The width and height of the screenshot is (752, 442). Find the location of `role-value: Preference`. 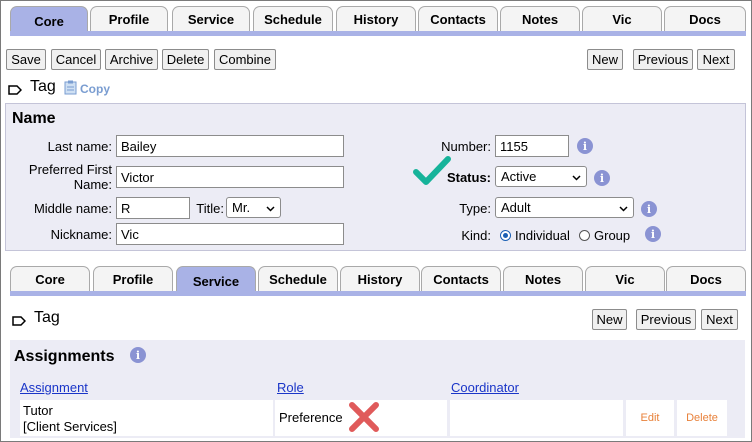

role-value: Preference is located at coordinates (311, 417).